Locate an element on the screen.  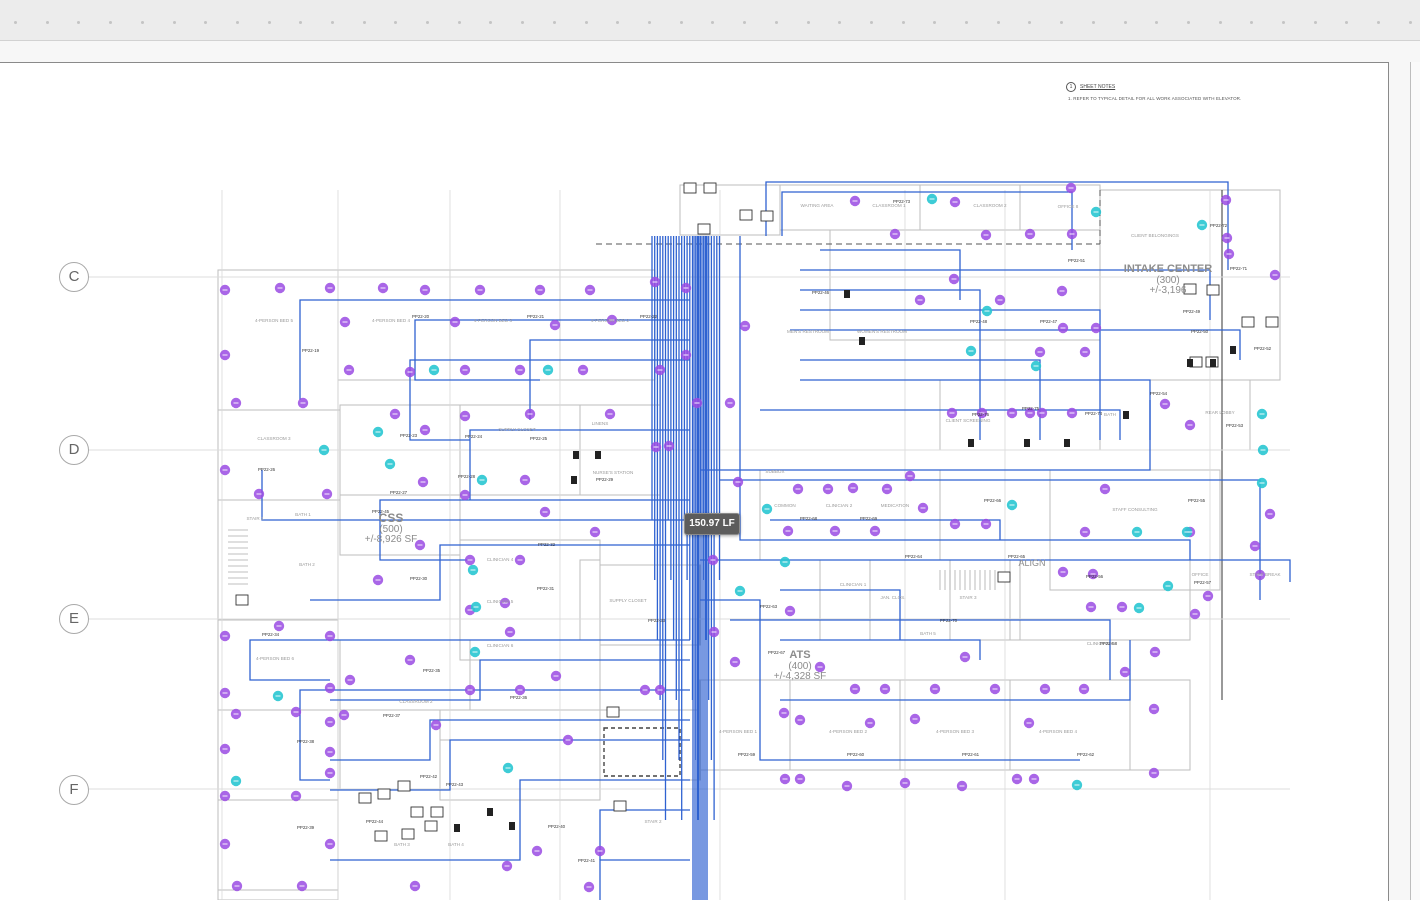
device-tag: PP22-53 is located at coordinates (1235, 425).